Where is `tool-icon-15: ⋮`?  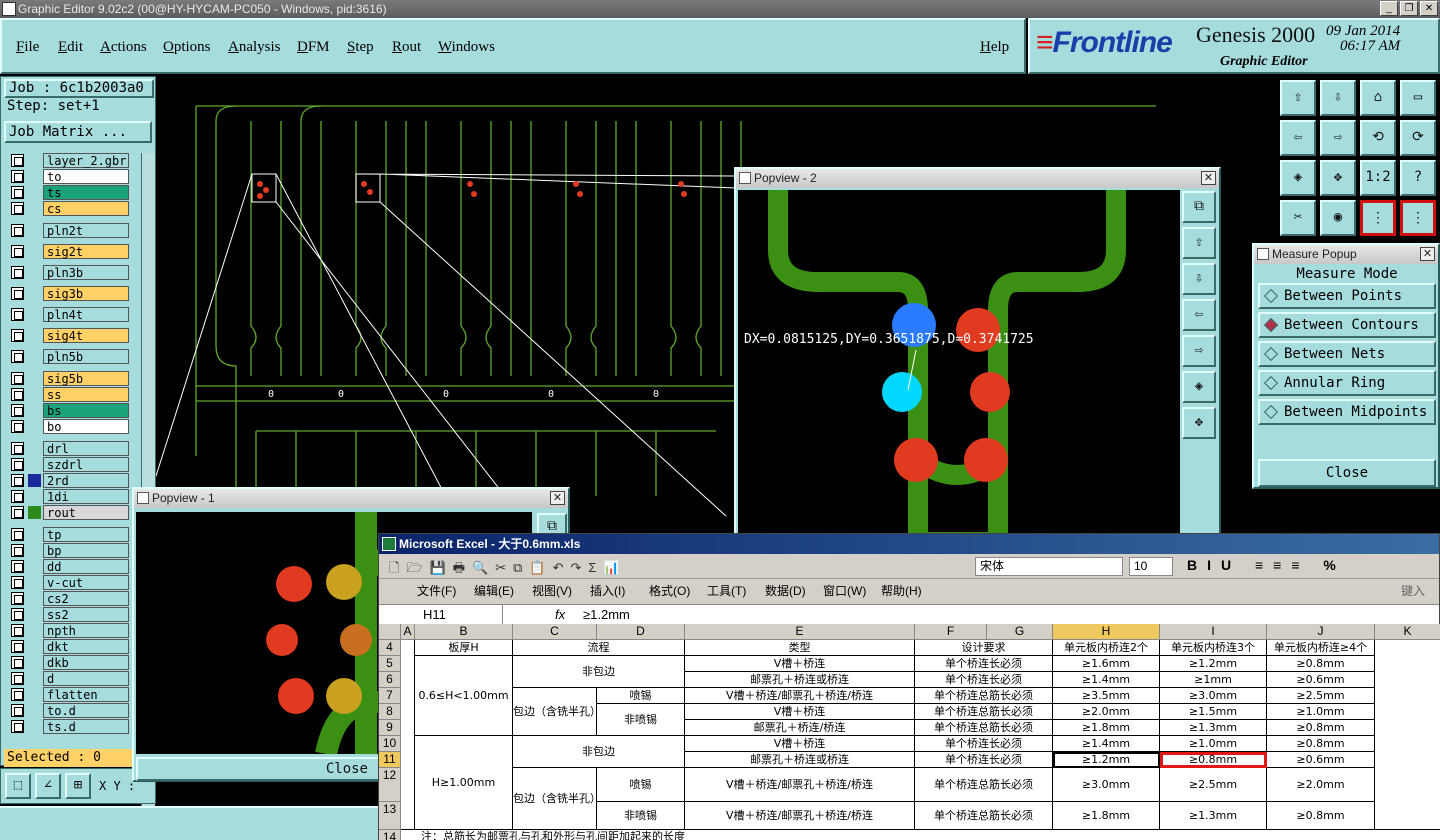
tool-icon-15: ⋮ is located at coordinates (1378, 218).